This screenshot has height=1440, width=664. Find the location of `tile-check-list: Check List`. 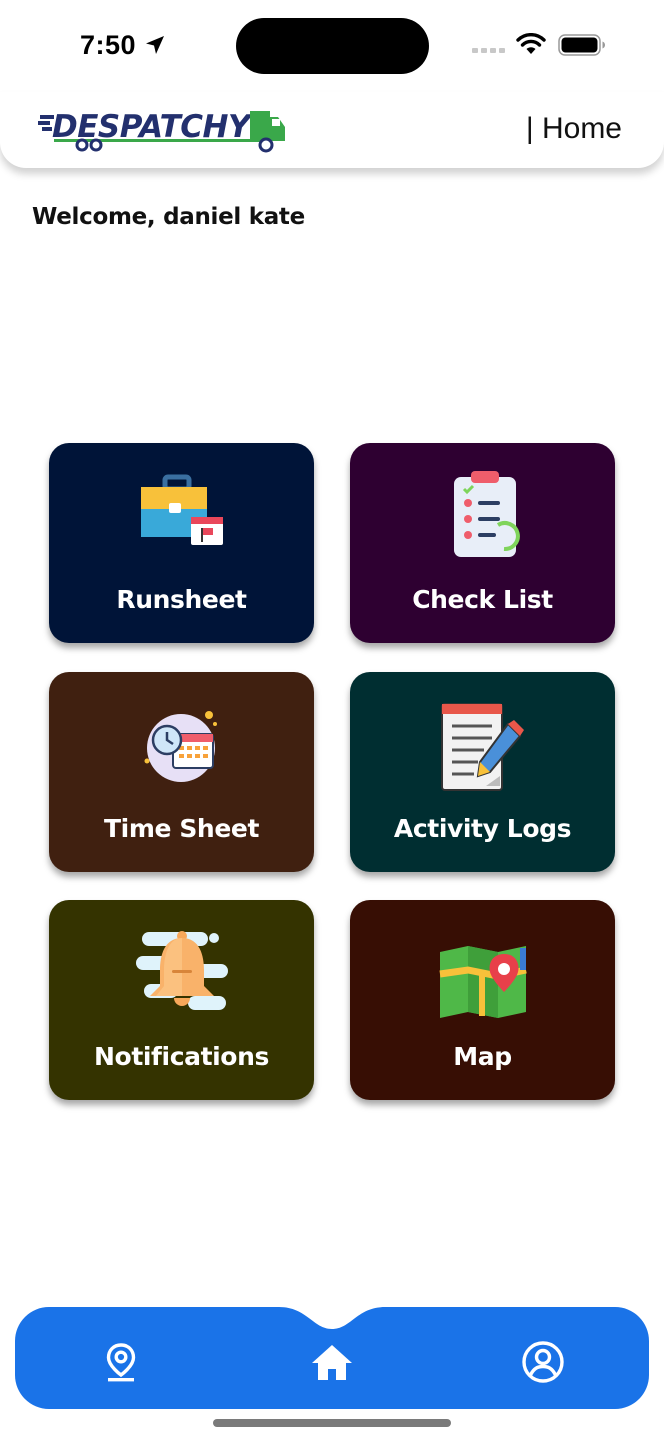

tile-check-list: Check List is located at coordinates (482, 543).